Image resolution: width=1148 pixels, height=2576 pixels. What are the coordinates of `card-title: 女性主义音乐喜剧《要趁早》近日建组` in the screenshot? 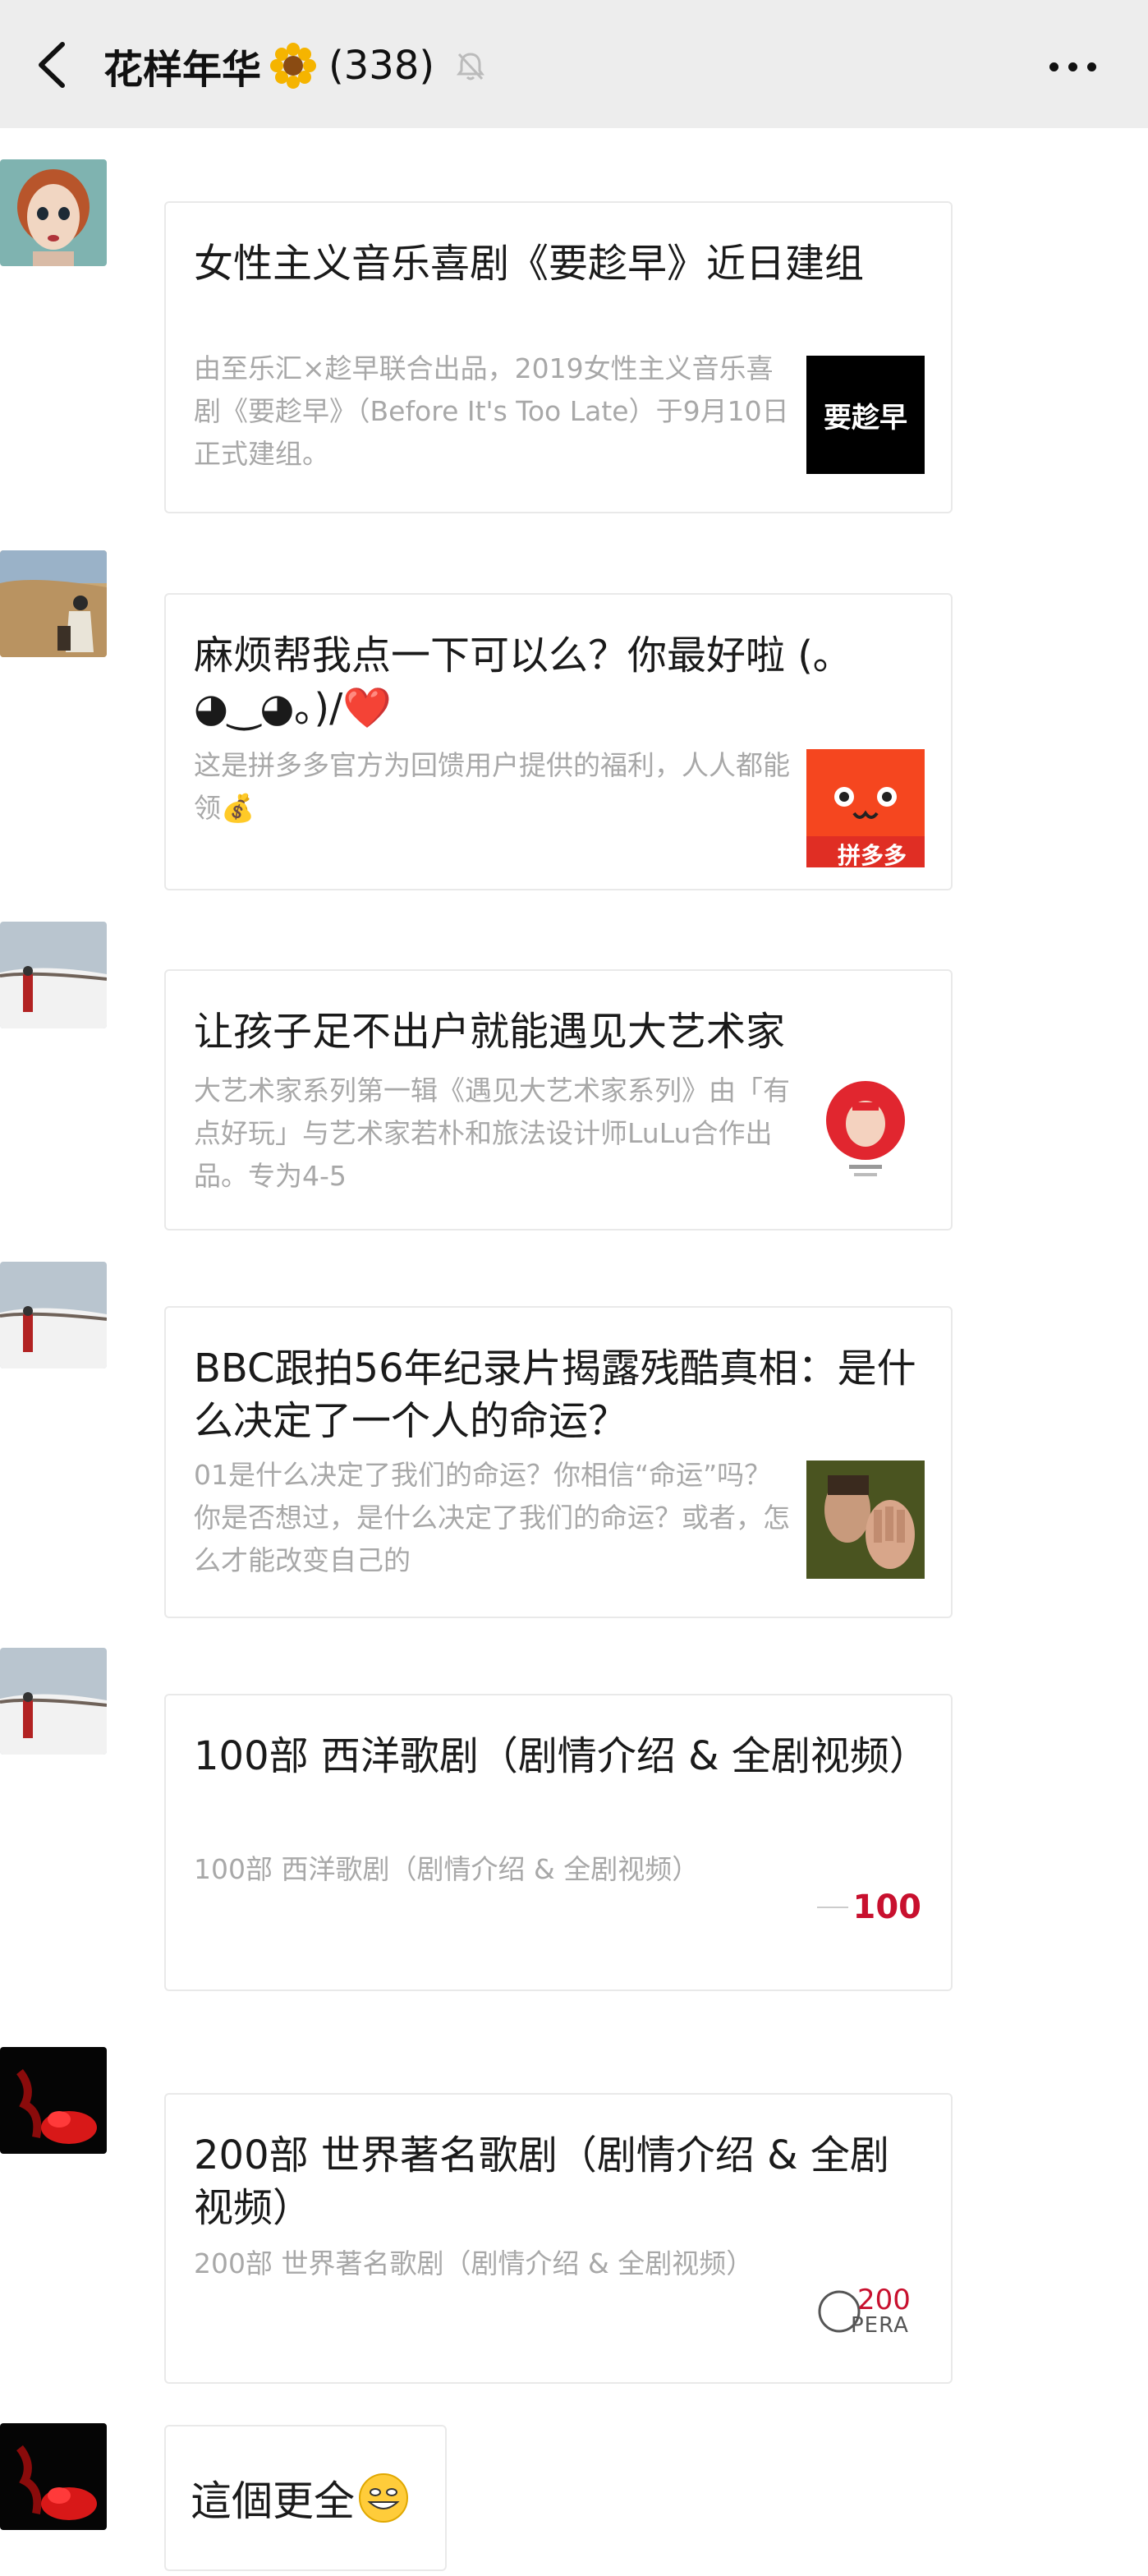 It's located at (530, 264).